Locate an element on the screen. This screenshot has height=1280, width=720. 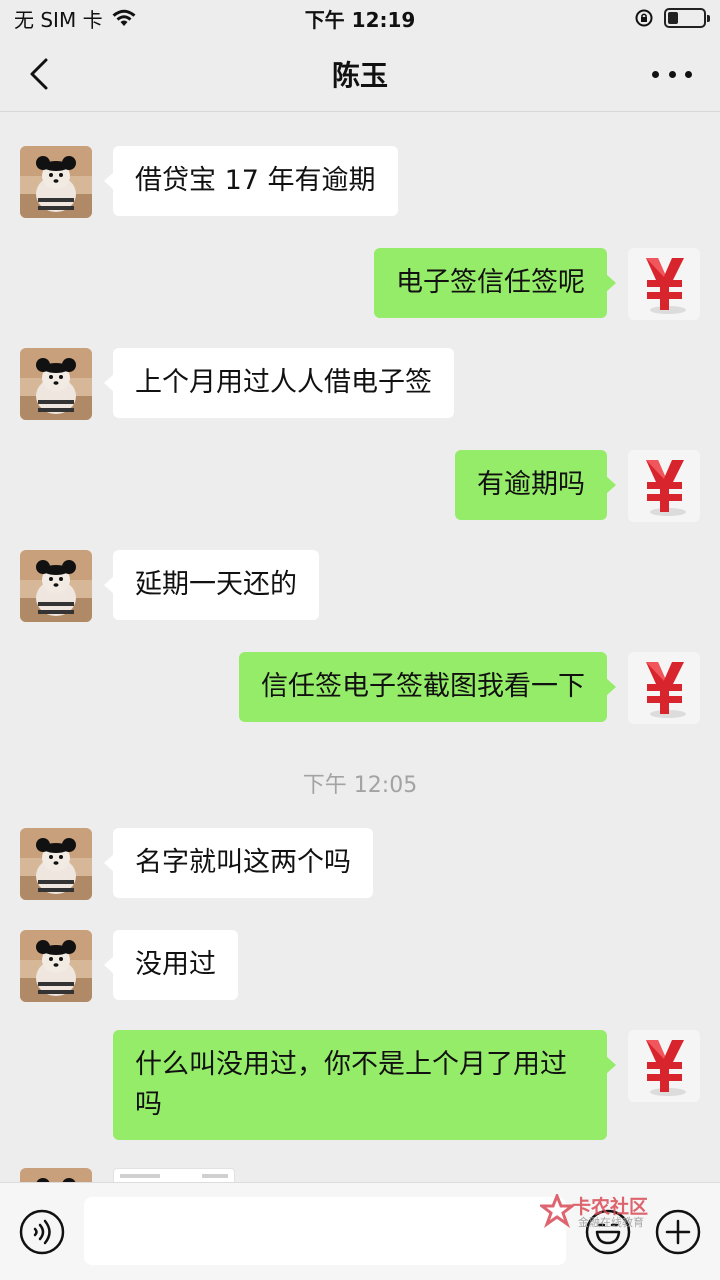
sent-message: 信任签电子签截图我看一下 is located at coordinates (427, 687).